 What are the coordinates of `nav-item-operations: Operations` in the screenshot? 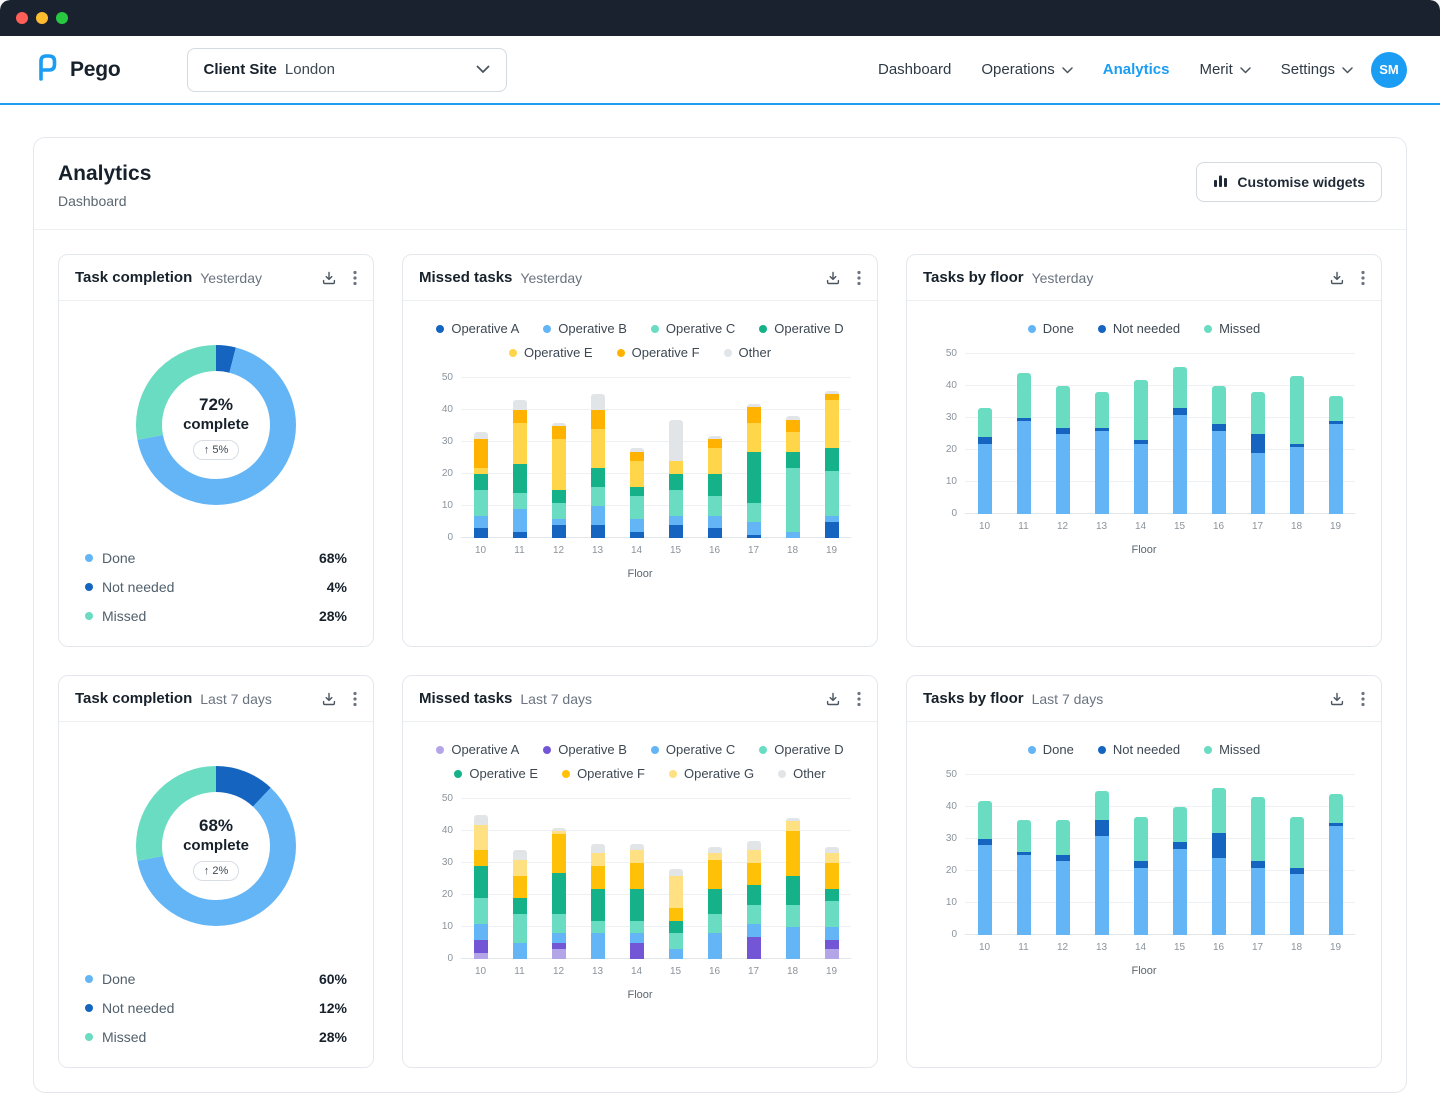 It's located at (1027, 69).